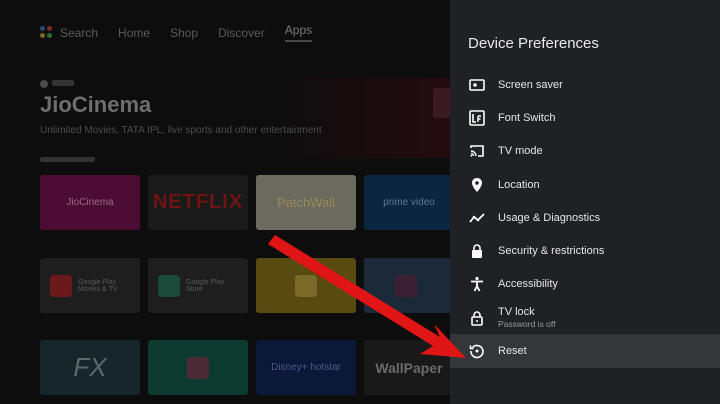  What do you see at coordinates (47, 32) in the screenshot?
I see `google-assistant-icon` at bounding box center [47, 32].